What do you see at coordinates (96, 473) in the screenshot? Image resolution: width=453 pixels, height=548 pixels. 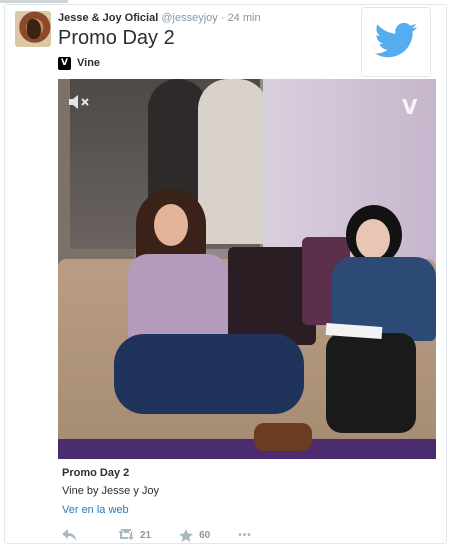 I see `media-title: Promo Day 2` at bounding box center [96, 473].